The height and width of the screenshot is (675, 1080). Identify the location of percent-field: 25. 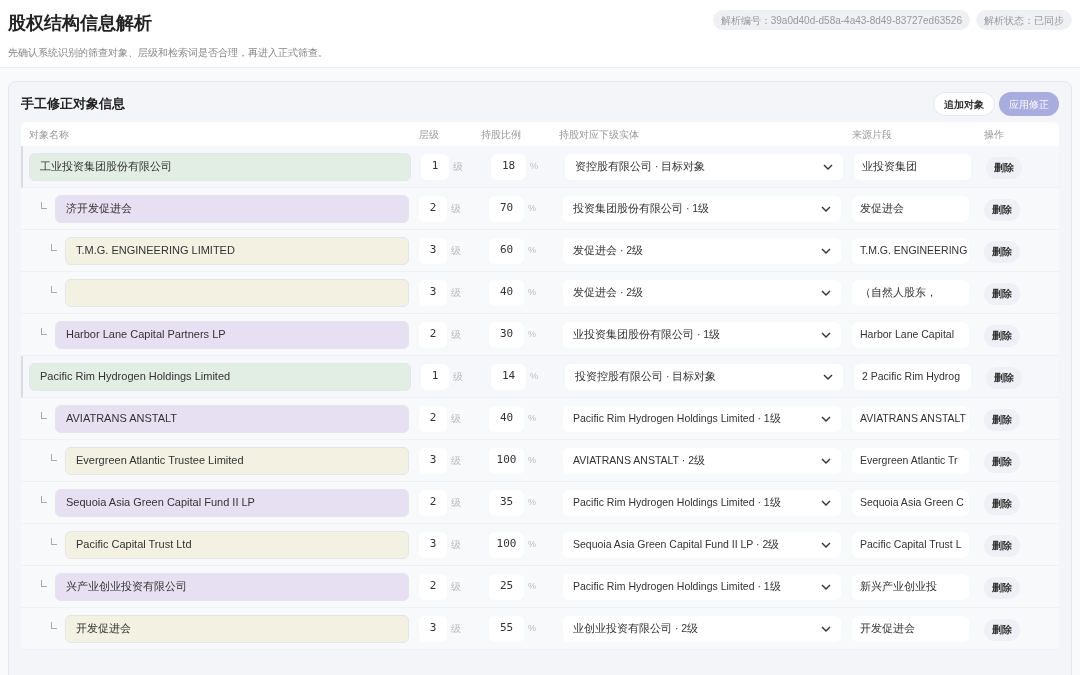
(506, 586).